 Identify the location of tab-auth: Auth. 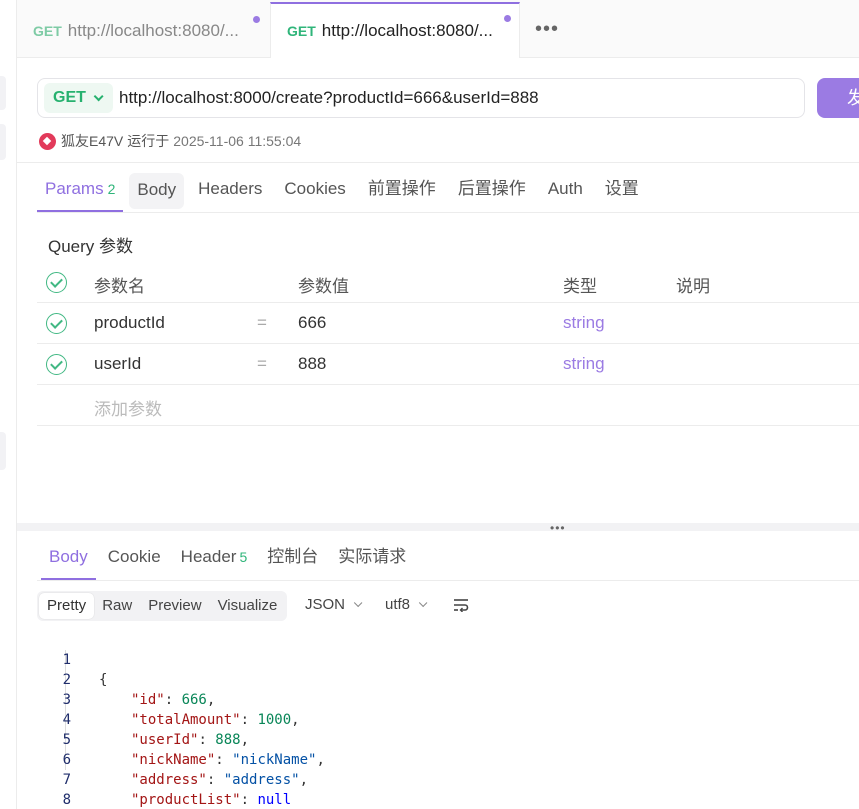
(565, 191).